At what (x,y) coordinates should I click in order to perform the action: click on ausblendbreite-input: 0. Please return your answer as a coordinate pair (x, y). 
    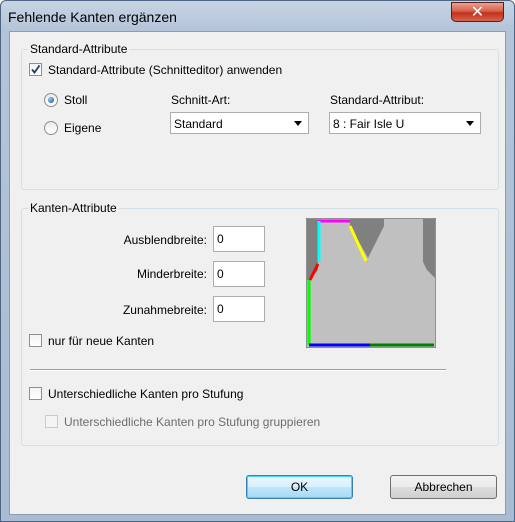
    Looking at the image, I should click on (239, 239).